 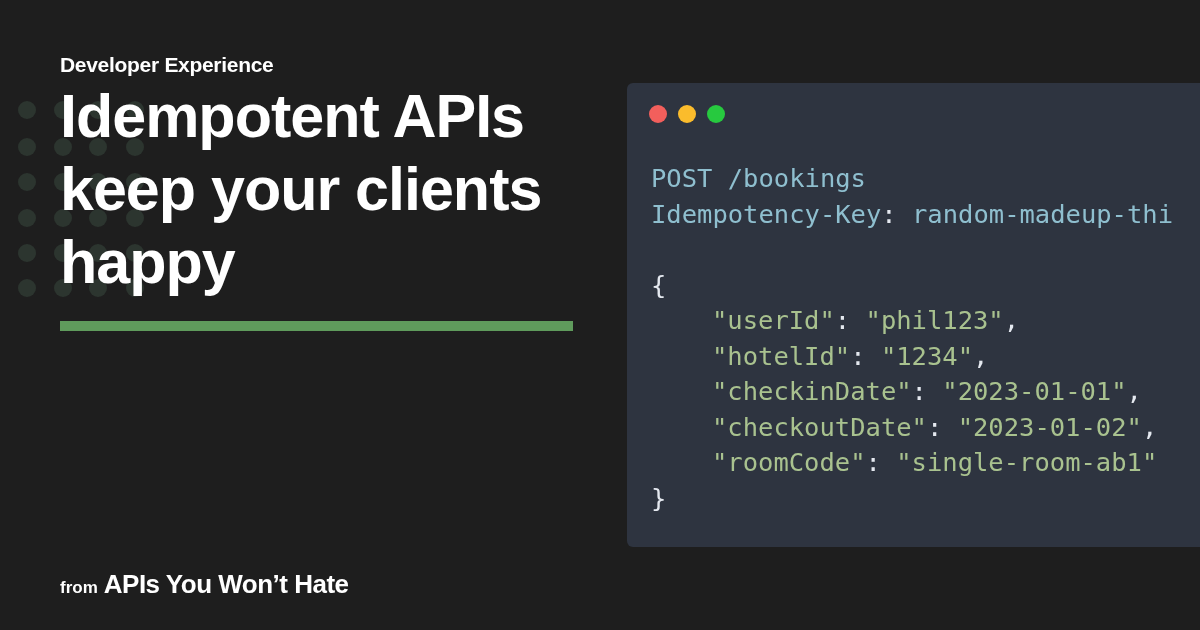 What do you see at coordinates (1027, 462) in the screenshot?
I see `code-text: "single-room-ab1"` at bounding box center [1027, 462].